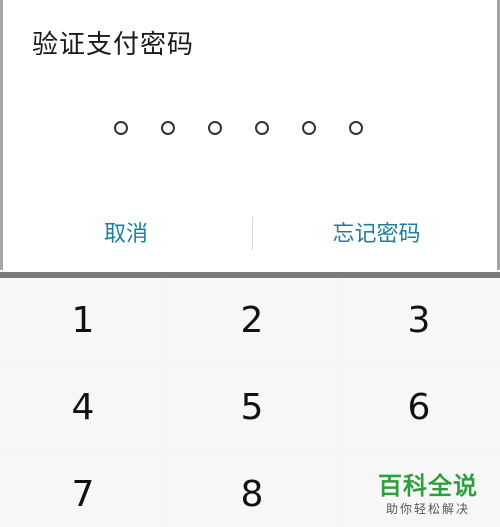 Image resolution: width=500 pixels, height=527 pixels. What do you see at coordinates (126, 235) in the screenshot?
I see `cancel-button: 取消` at bounding box center [126, 235].